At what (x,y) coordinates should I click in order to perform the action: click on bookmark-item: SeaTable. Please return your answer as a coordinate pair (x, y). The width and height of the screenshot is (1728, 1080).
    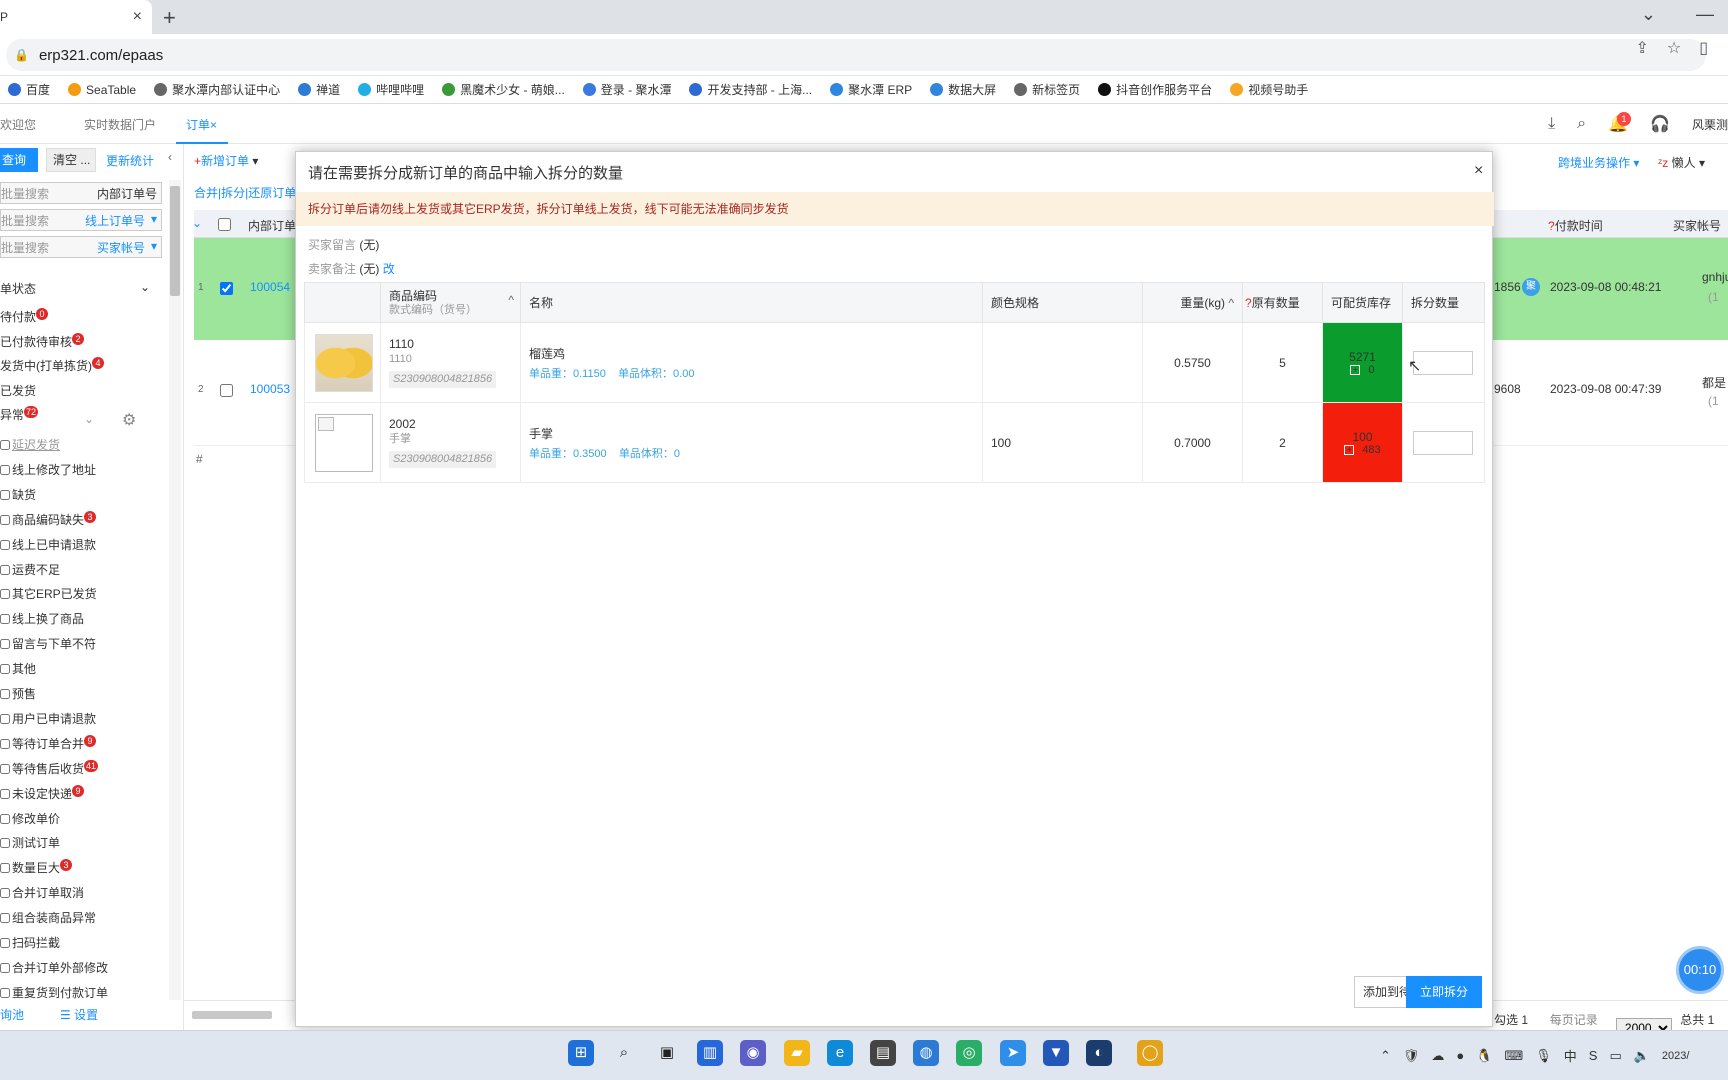
    Looking at the image, I should click on (103, 90).